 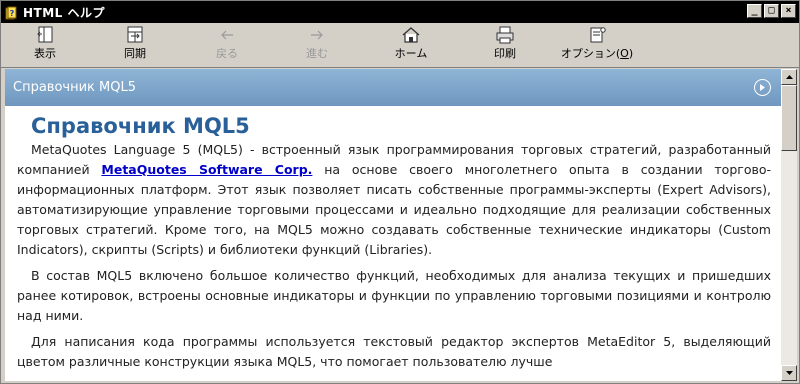 I want to click on triangle-down-icon, so click(x=789, y=373).